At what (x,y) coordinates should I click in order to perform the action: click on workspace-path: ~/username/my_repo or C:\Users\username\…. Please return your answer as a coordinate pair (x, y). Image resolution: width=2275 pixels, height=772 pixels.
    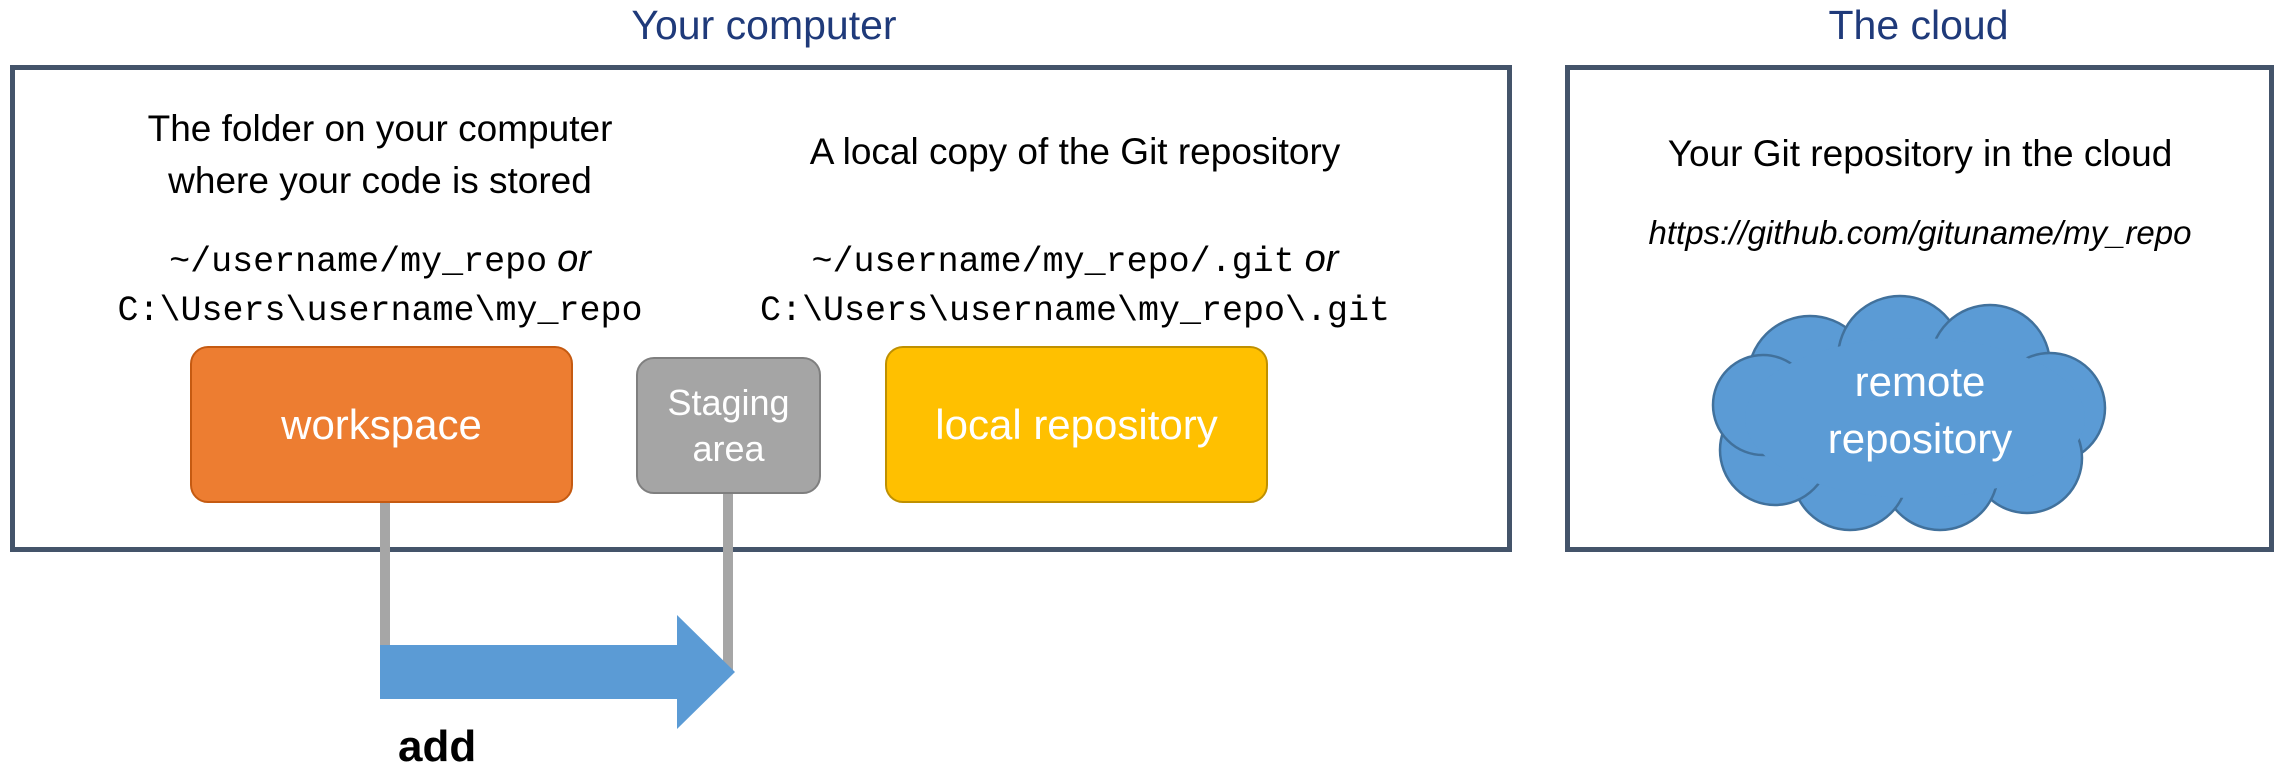
    Looking at the image, I should click on (380, 285).